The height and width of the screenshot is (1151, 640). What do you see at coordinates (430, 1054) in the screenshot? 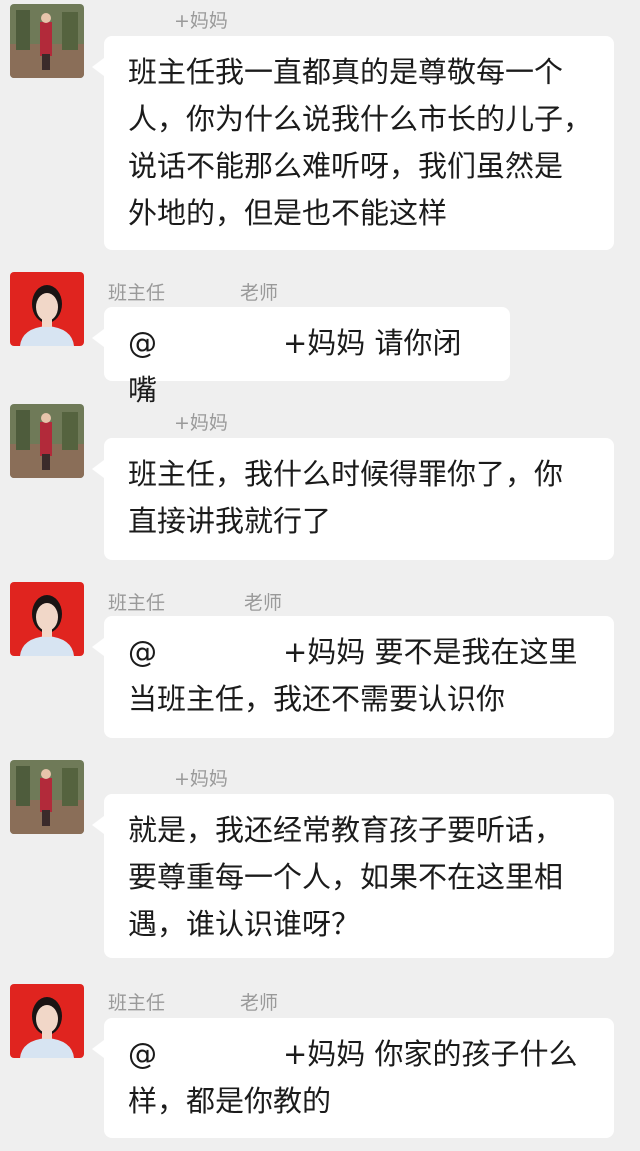
I see `message-line: +妈妈 你家的孩子什么` at bounding box center [430, 1054].